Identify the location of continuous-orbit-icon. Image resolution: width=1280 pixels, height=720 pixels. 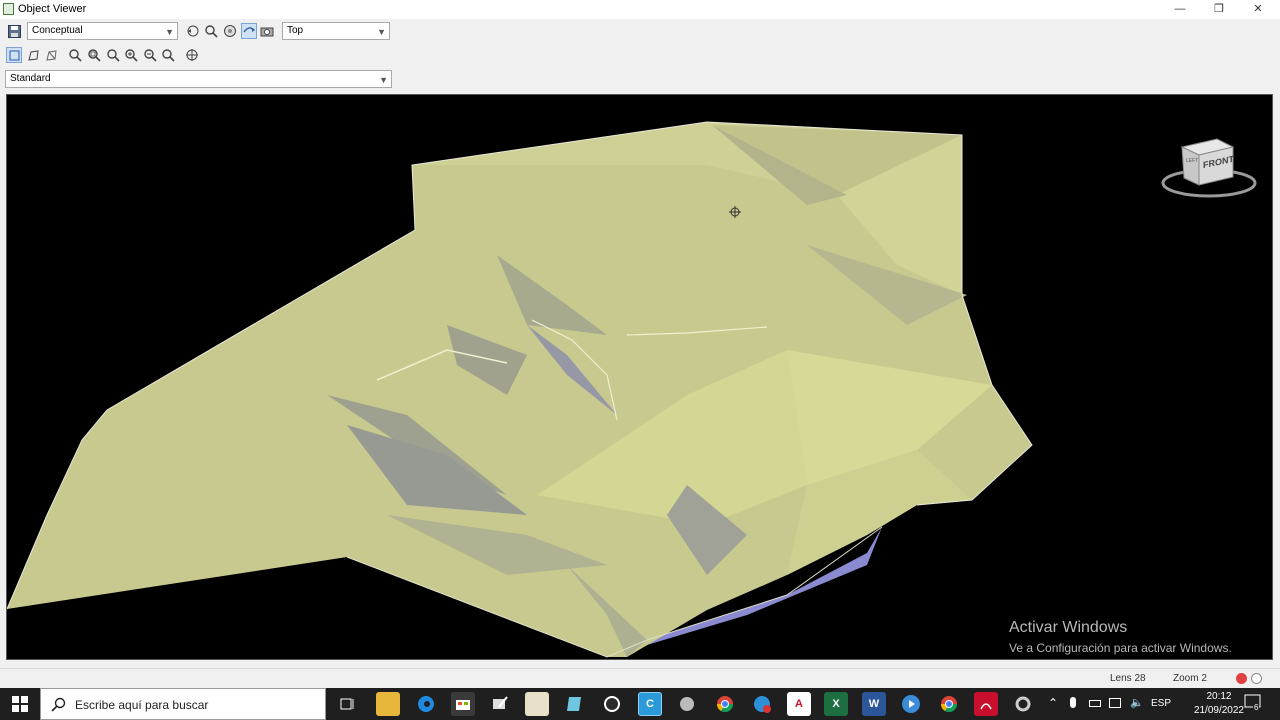
(249, 31).